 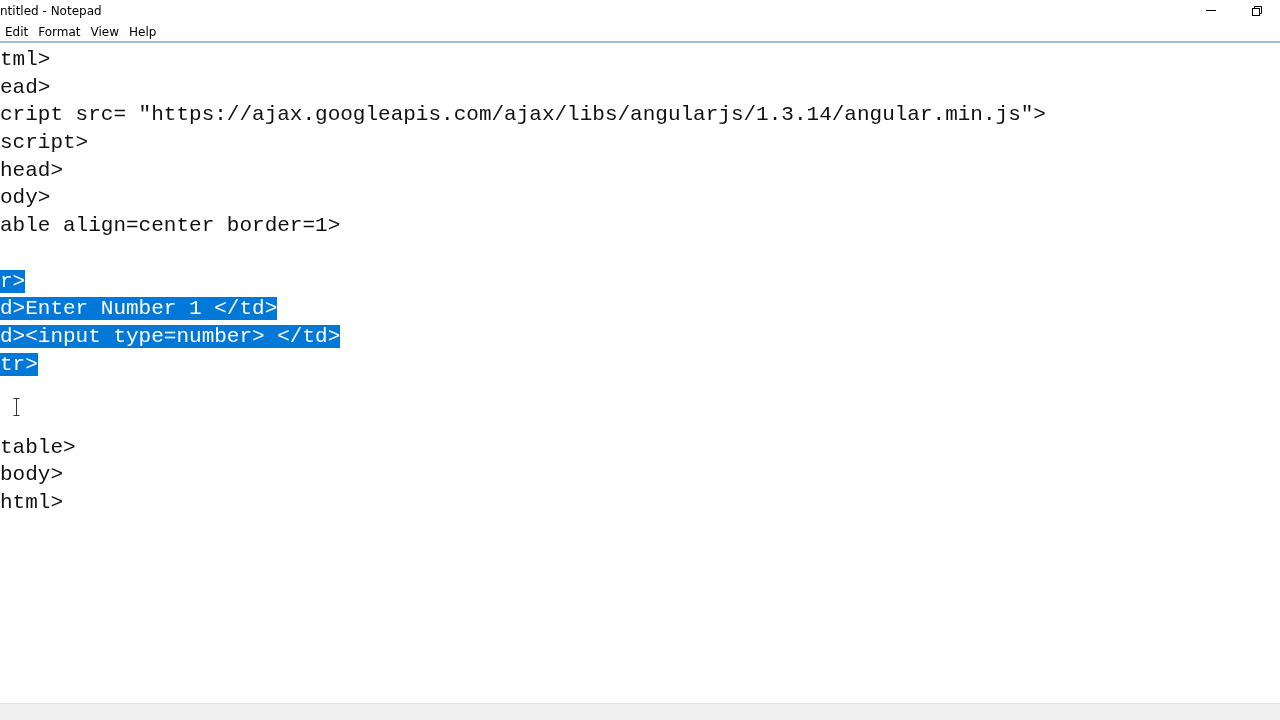 I want to click on code-line: ead>, so click(x=25, y=87).